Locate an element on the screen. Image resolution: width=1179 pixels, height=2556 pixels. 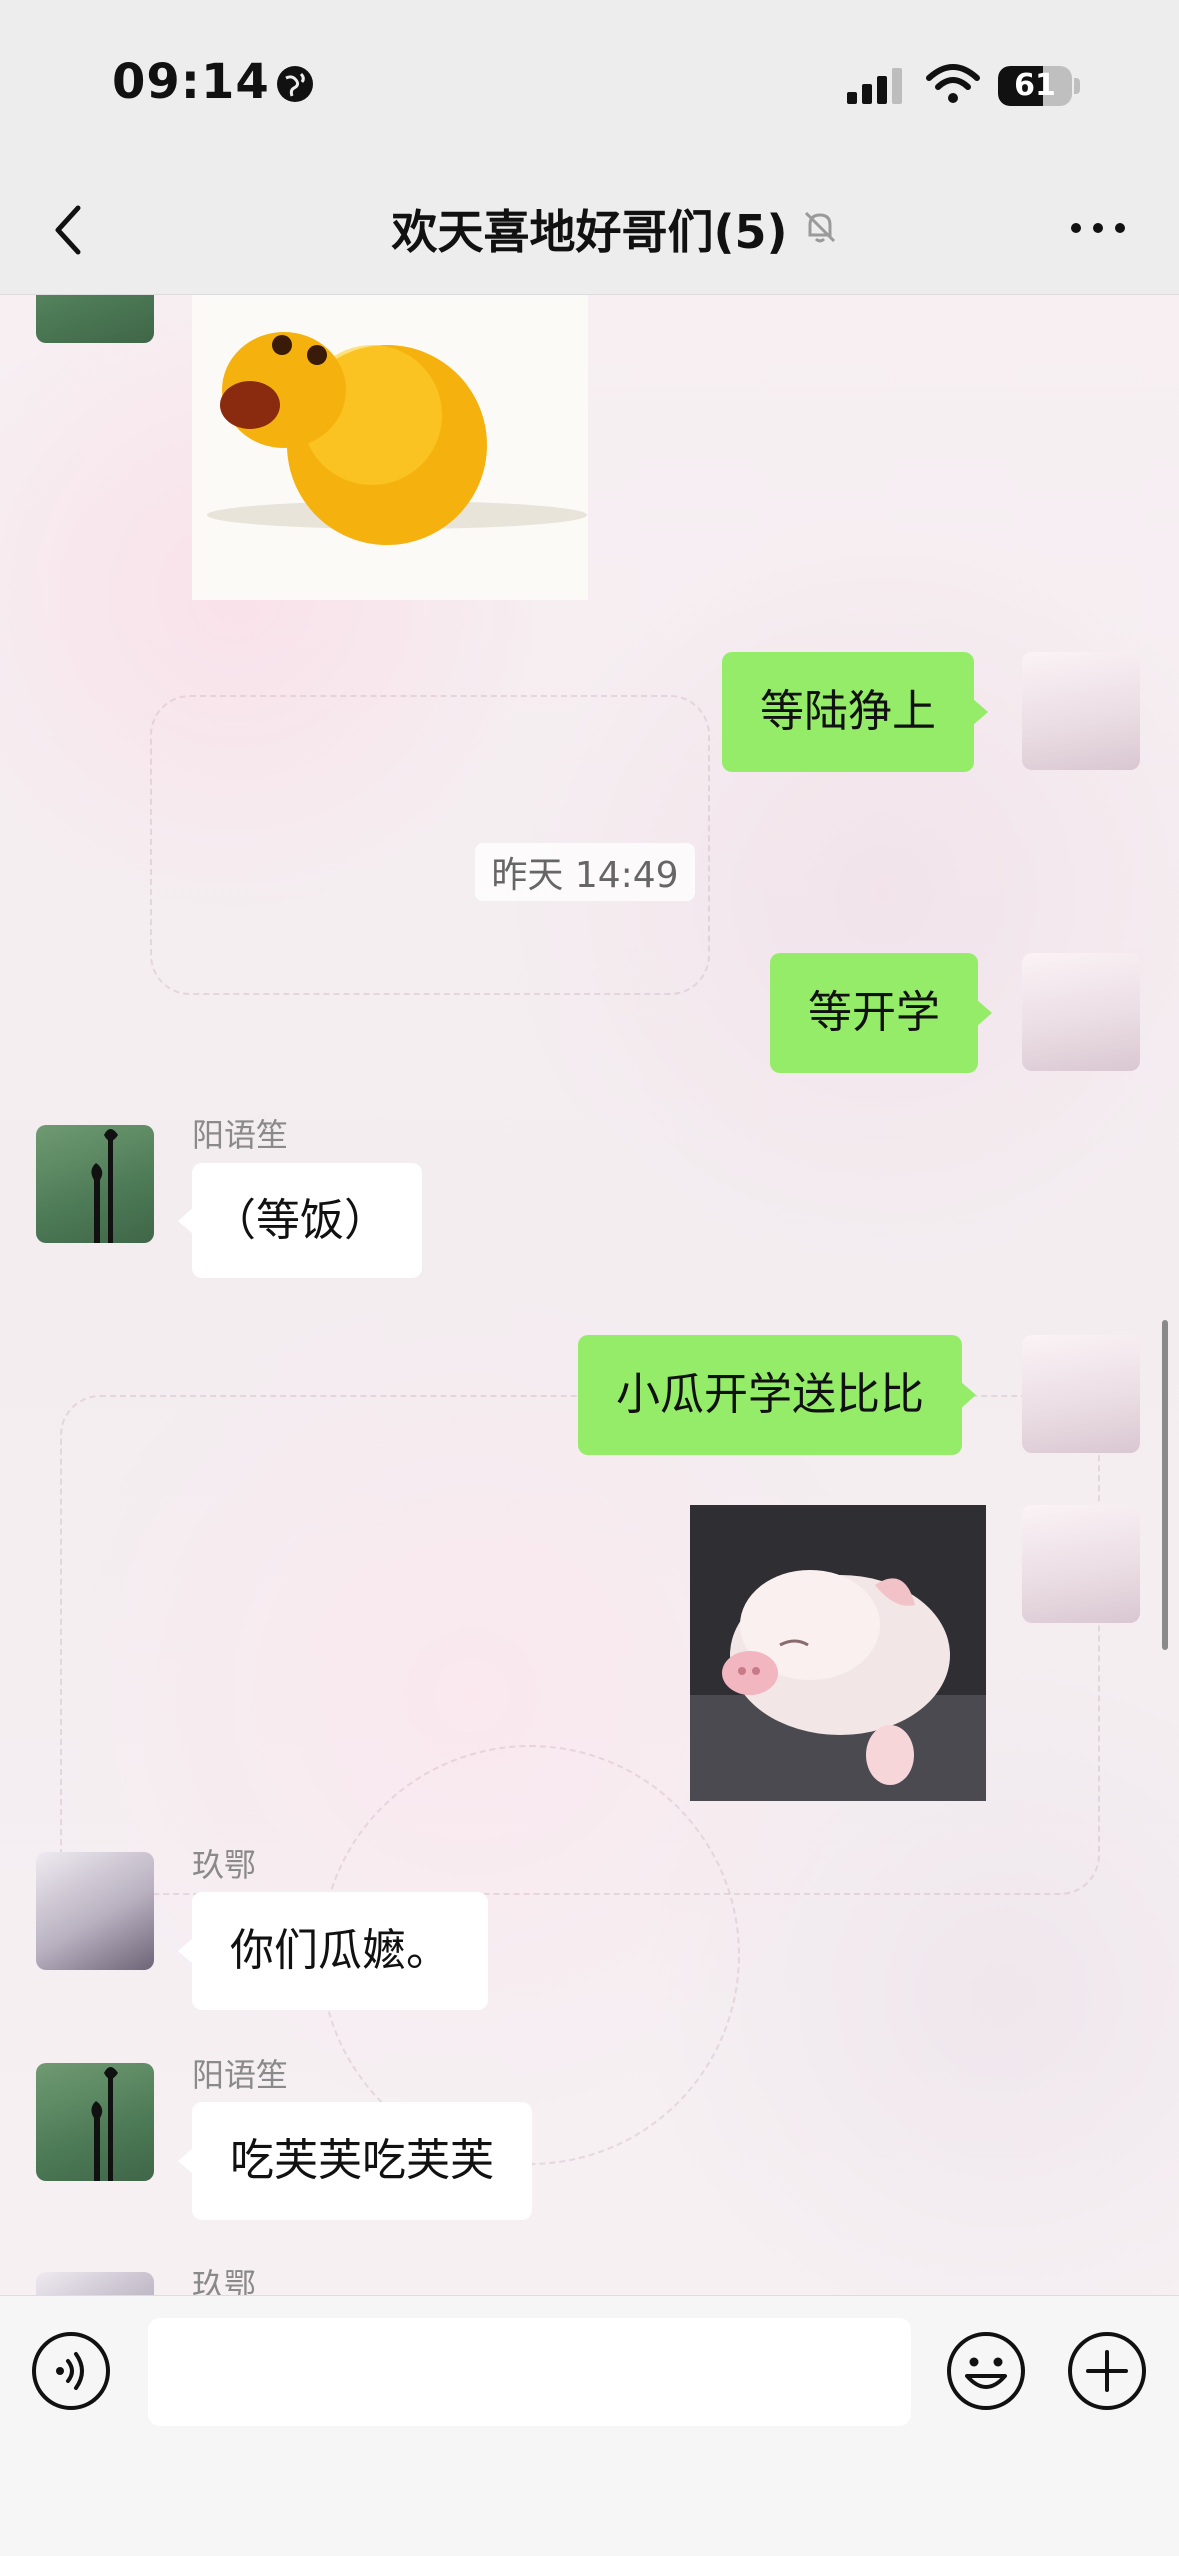
emoji-icon is located at coordinates (986, 2371).